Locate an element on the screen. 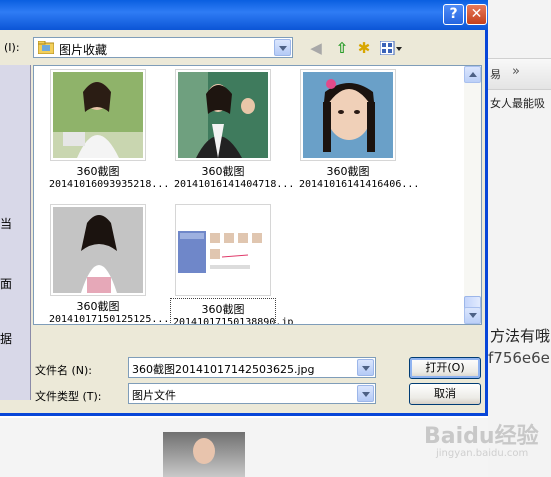  background-text-line3: f756e6e is located at coordinates (519, 358).